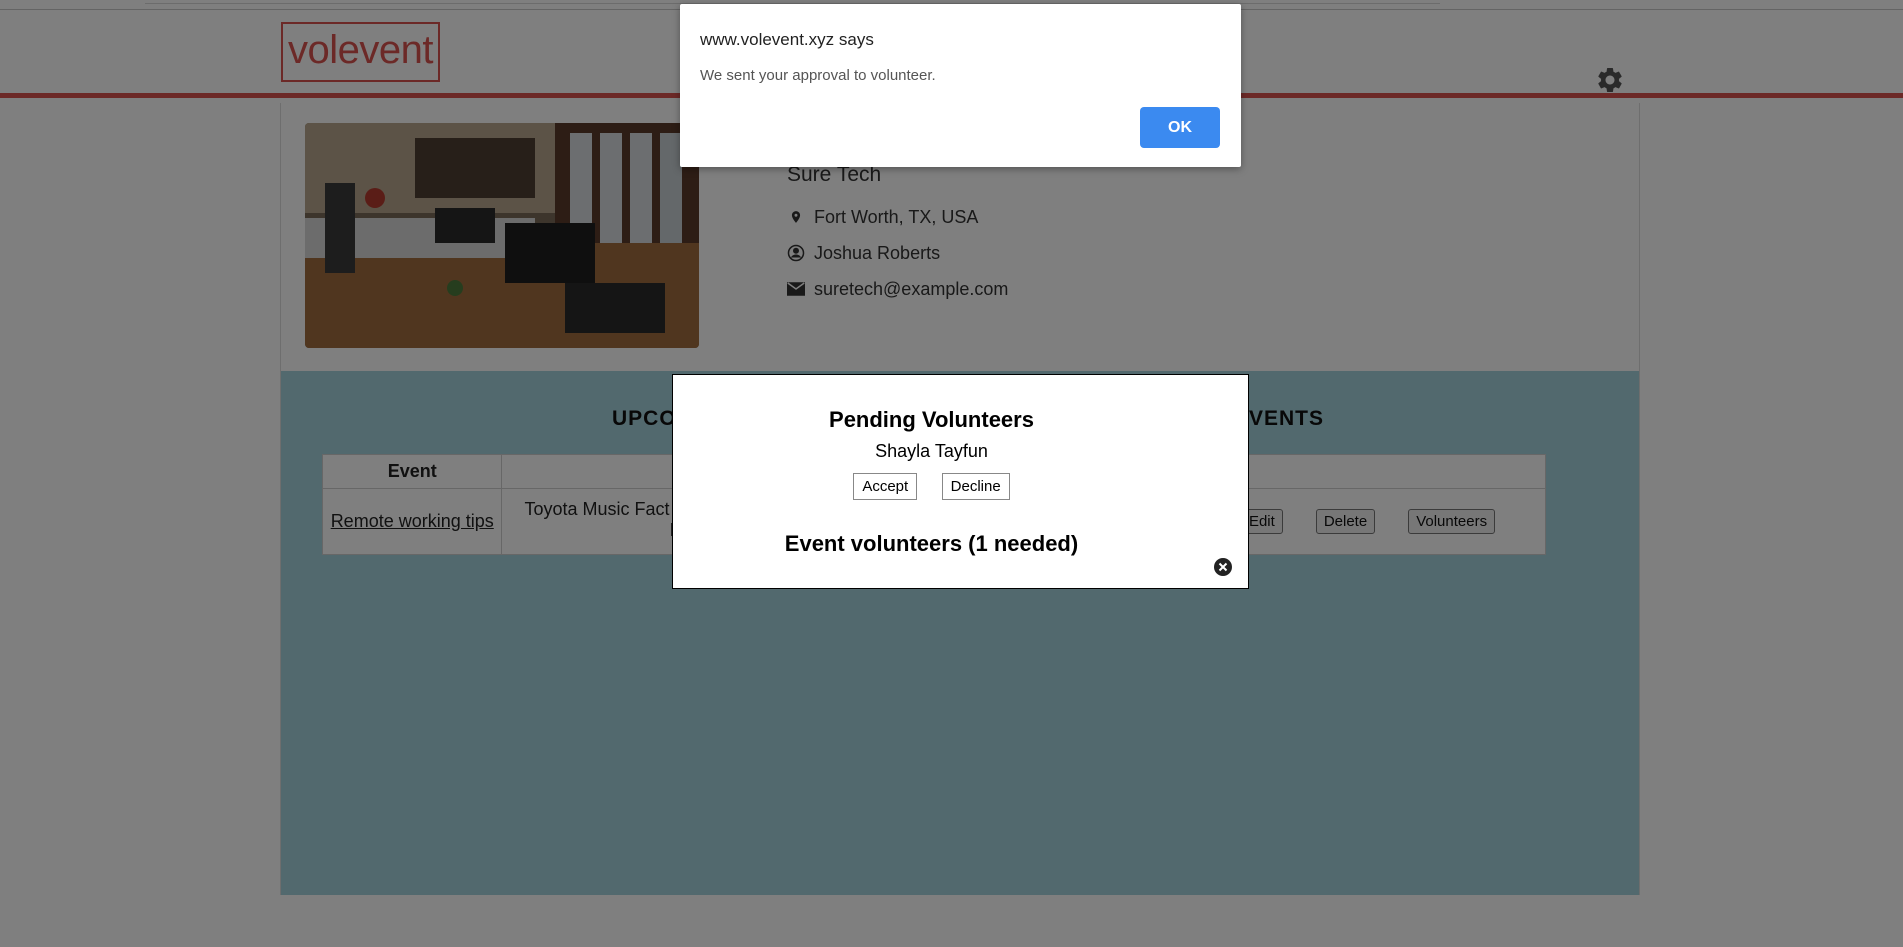  What do you see at coordinates (975, 486) in the screenshot?
I see `decline-button: Decline` at bounding box center [975, 486].